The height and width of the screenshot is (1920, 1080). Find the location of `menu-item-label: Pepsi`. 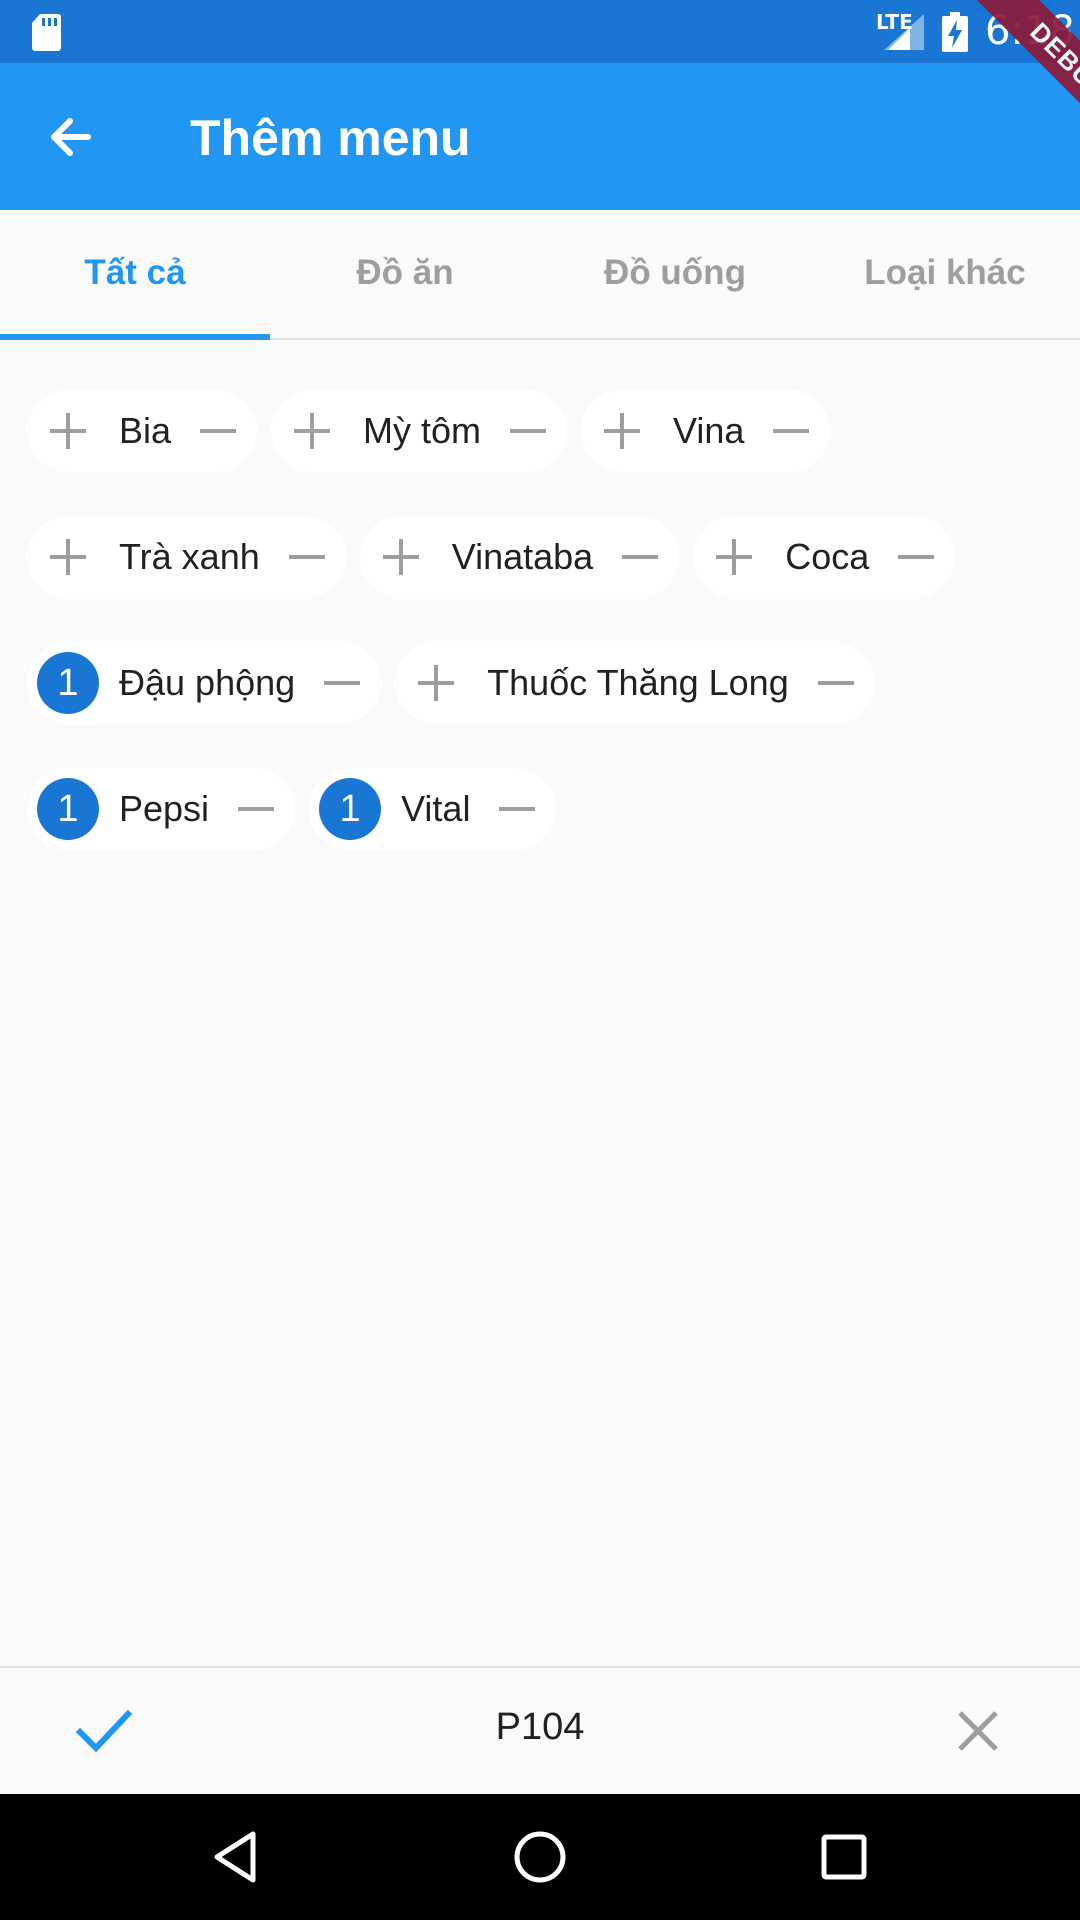

menu-item-label: Pepsi is located at coordinates (164, 808).